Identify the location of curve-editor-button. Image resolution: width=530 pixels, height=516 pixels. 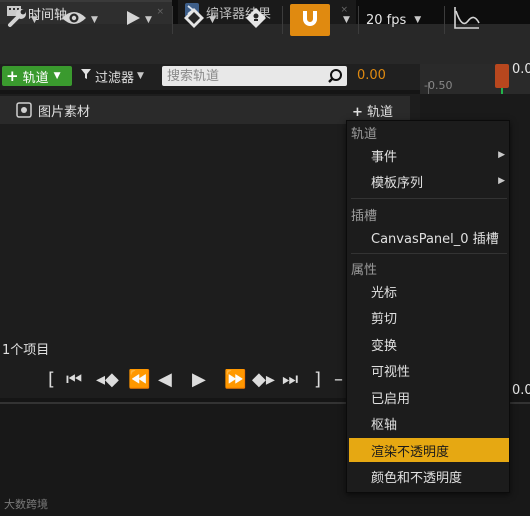
(466, 20).